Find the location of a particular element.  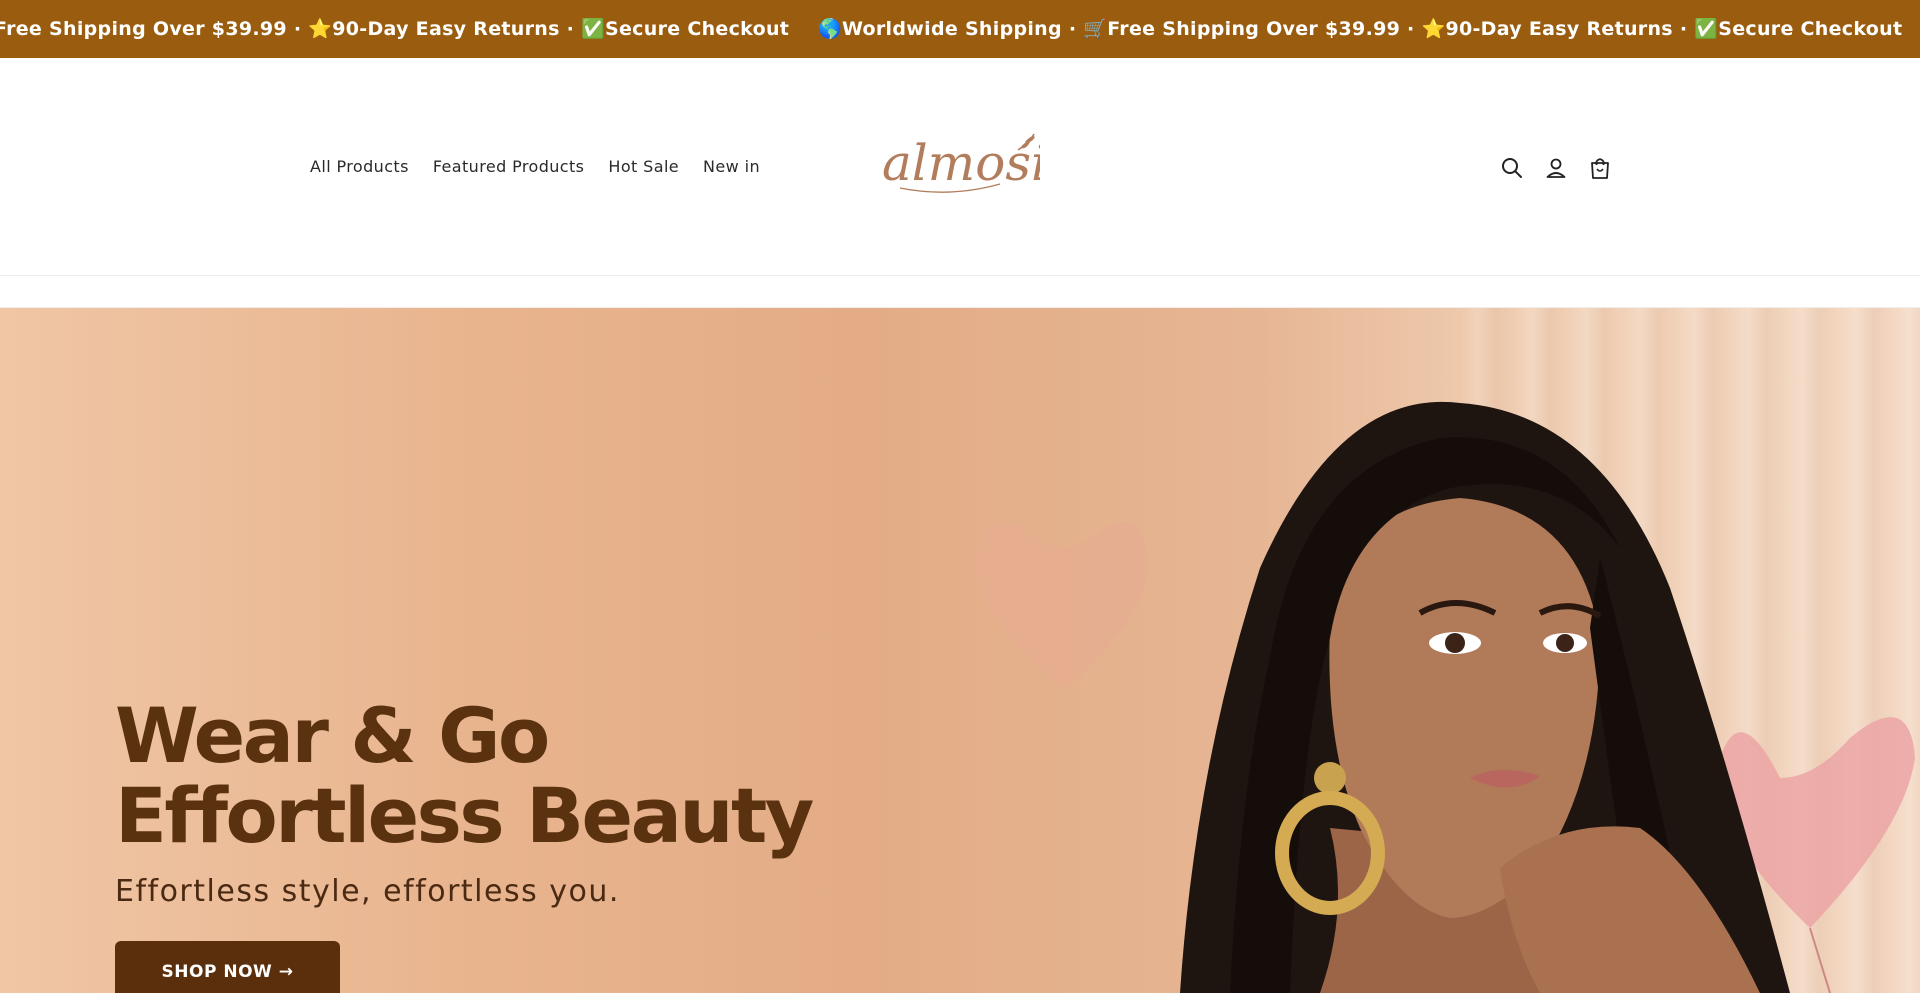

nav-featured-products: Featured Products is located at coordinates (509, 166).